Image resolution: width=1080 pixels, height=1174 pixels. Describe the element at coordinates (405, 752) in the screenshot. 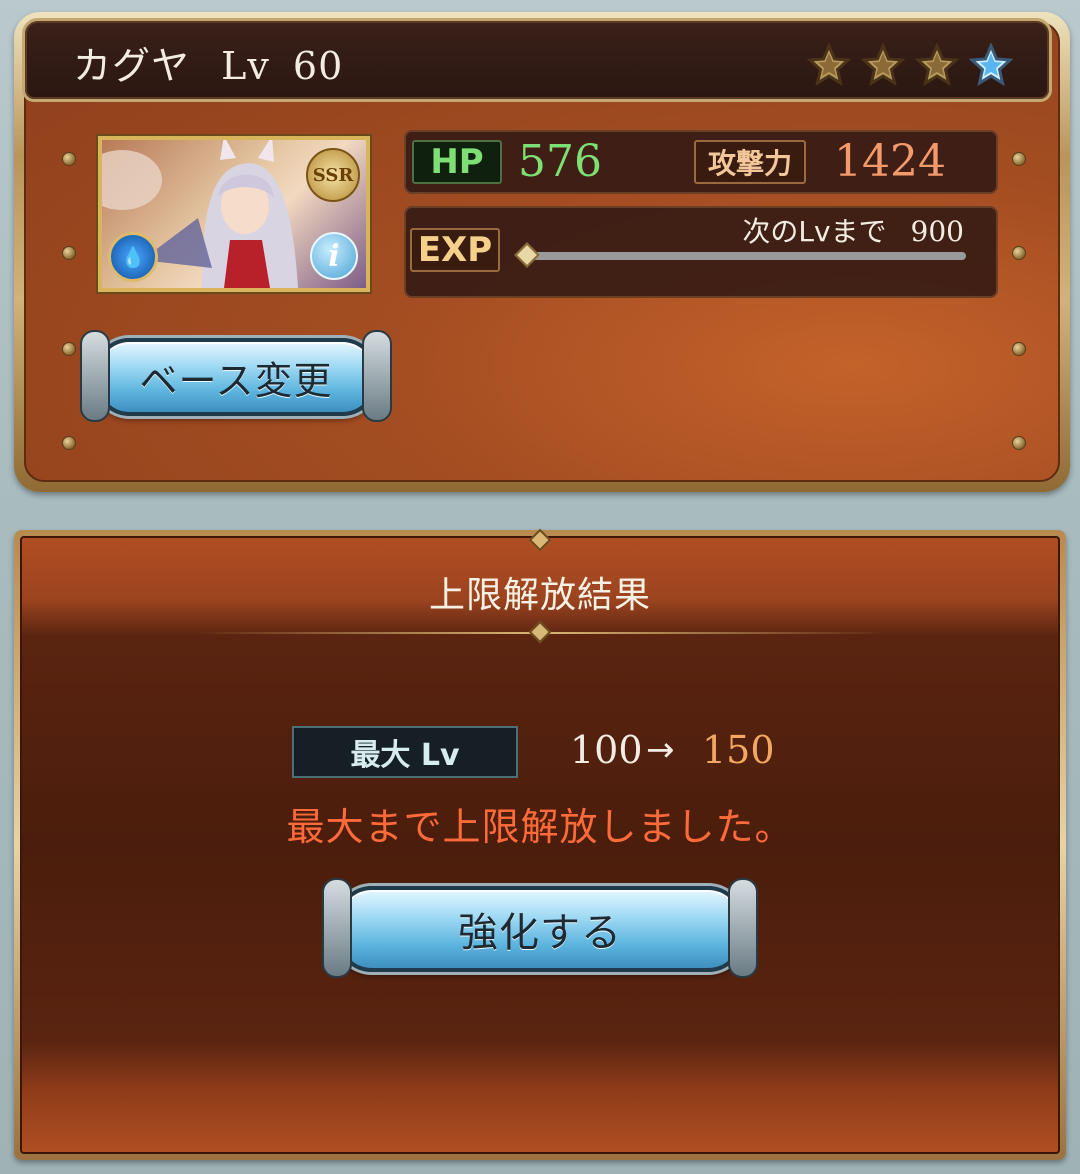

I see `max-level-label: 最大 Lv` at that location.